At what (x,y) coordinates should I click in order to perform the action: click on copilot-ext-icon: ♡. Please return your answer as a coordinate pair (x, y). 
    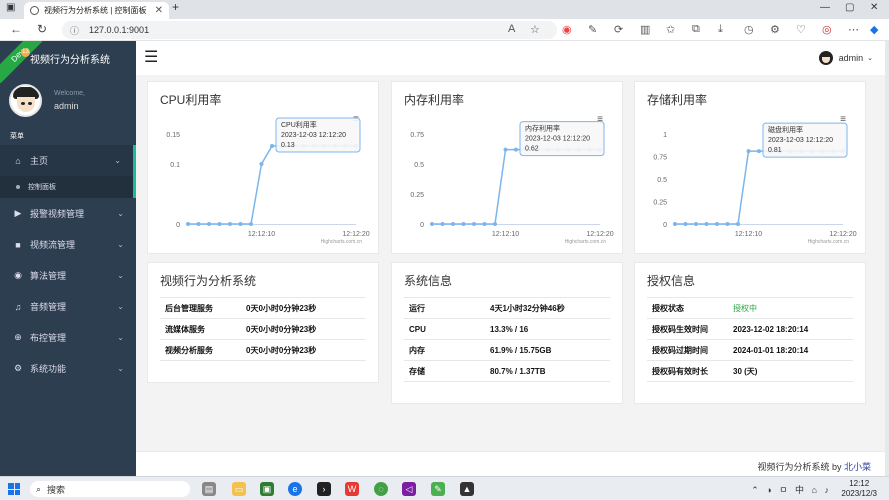
    Looking at the image, I should click on (801, 29).